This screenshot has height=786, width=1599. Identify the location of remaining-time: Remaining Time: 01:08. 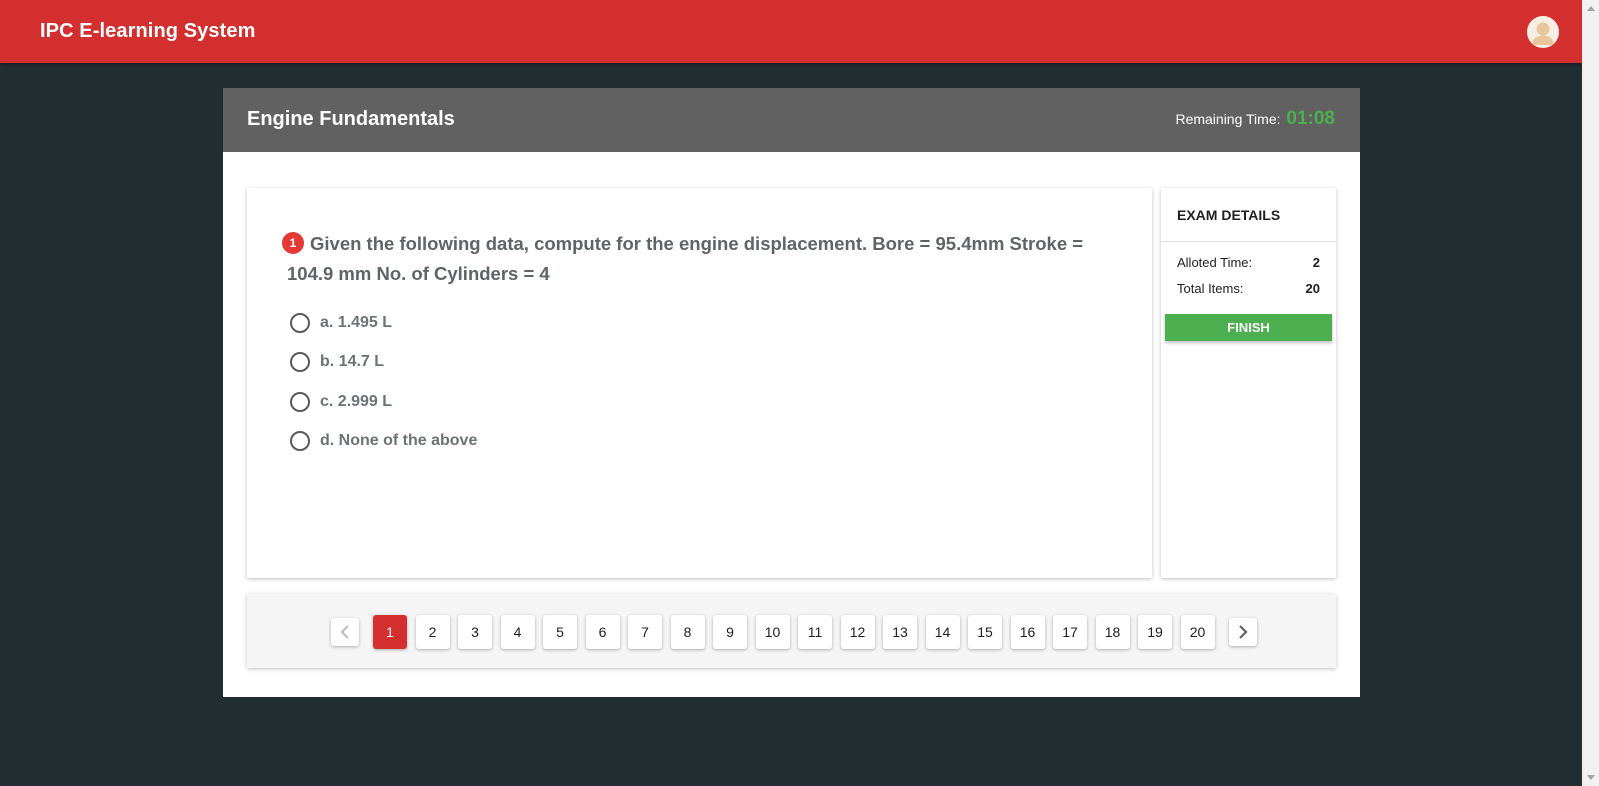
(1255, 119).